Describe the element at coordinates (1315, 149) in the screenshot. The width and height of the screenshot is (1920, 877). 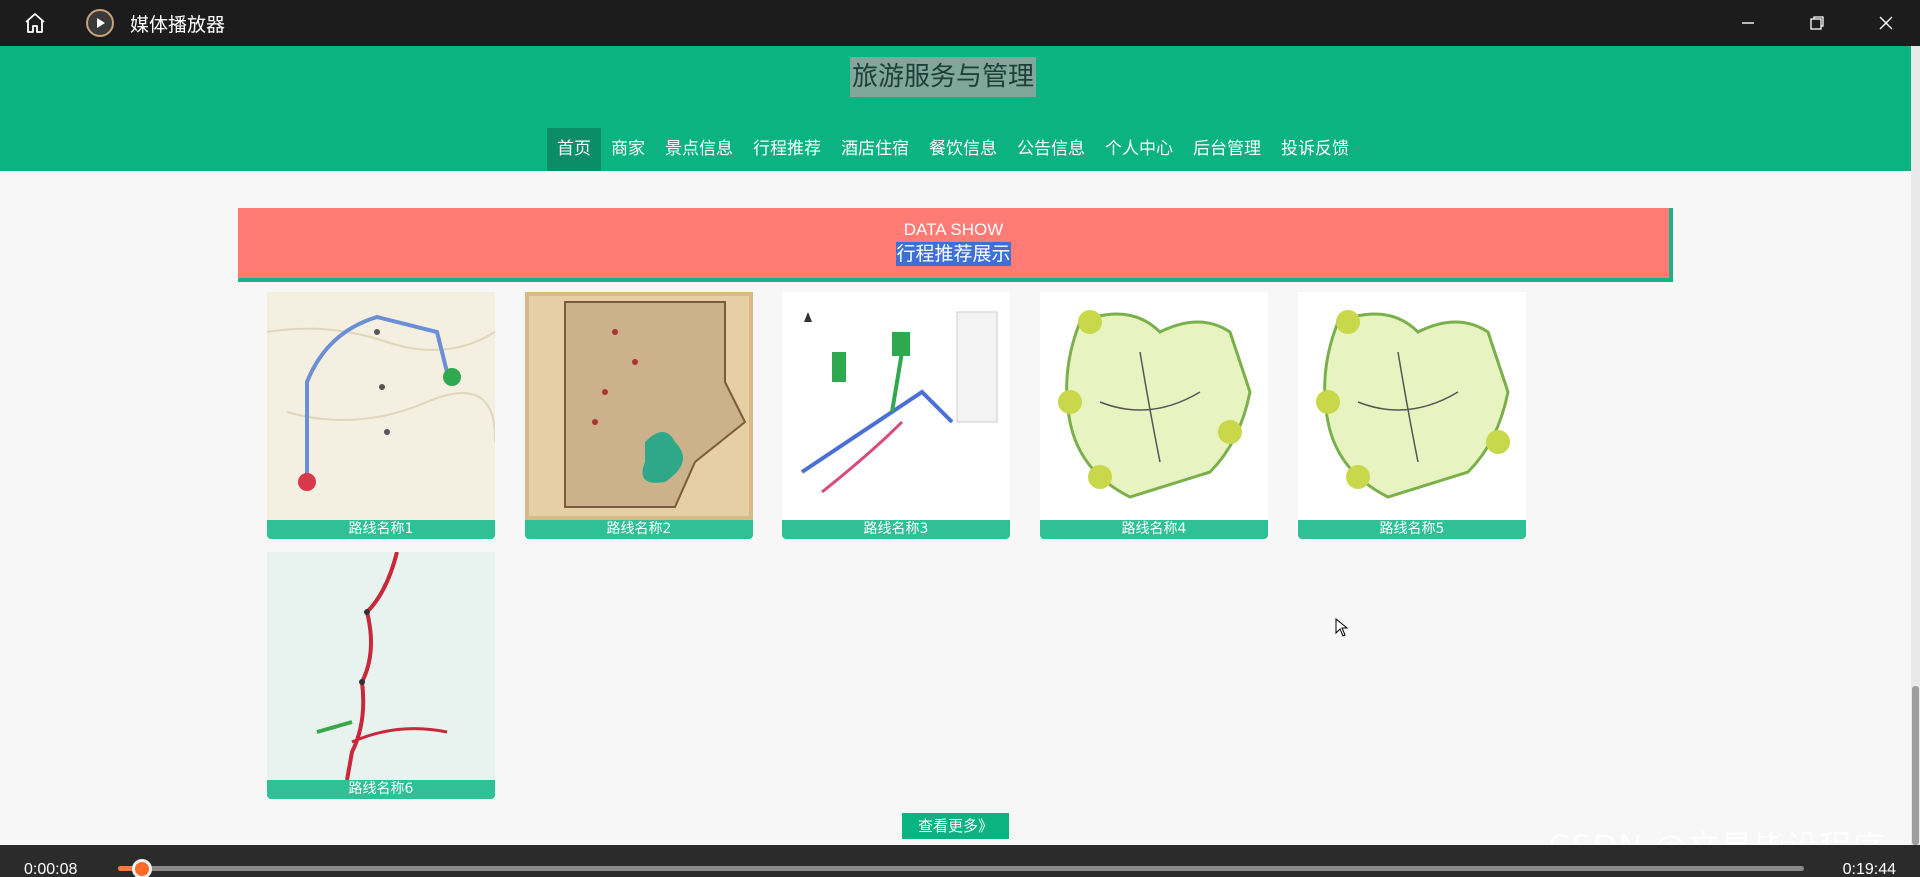
I see `nav-item-feedback: 投诉反馈` at that location.